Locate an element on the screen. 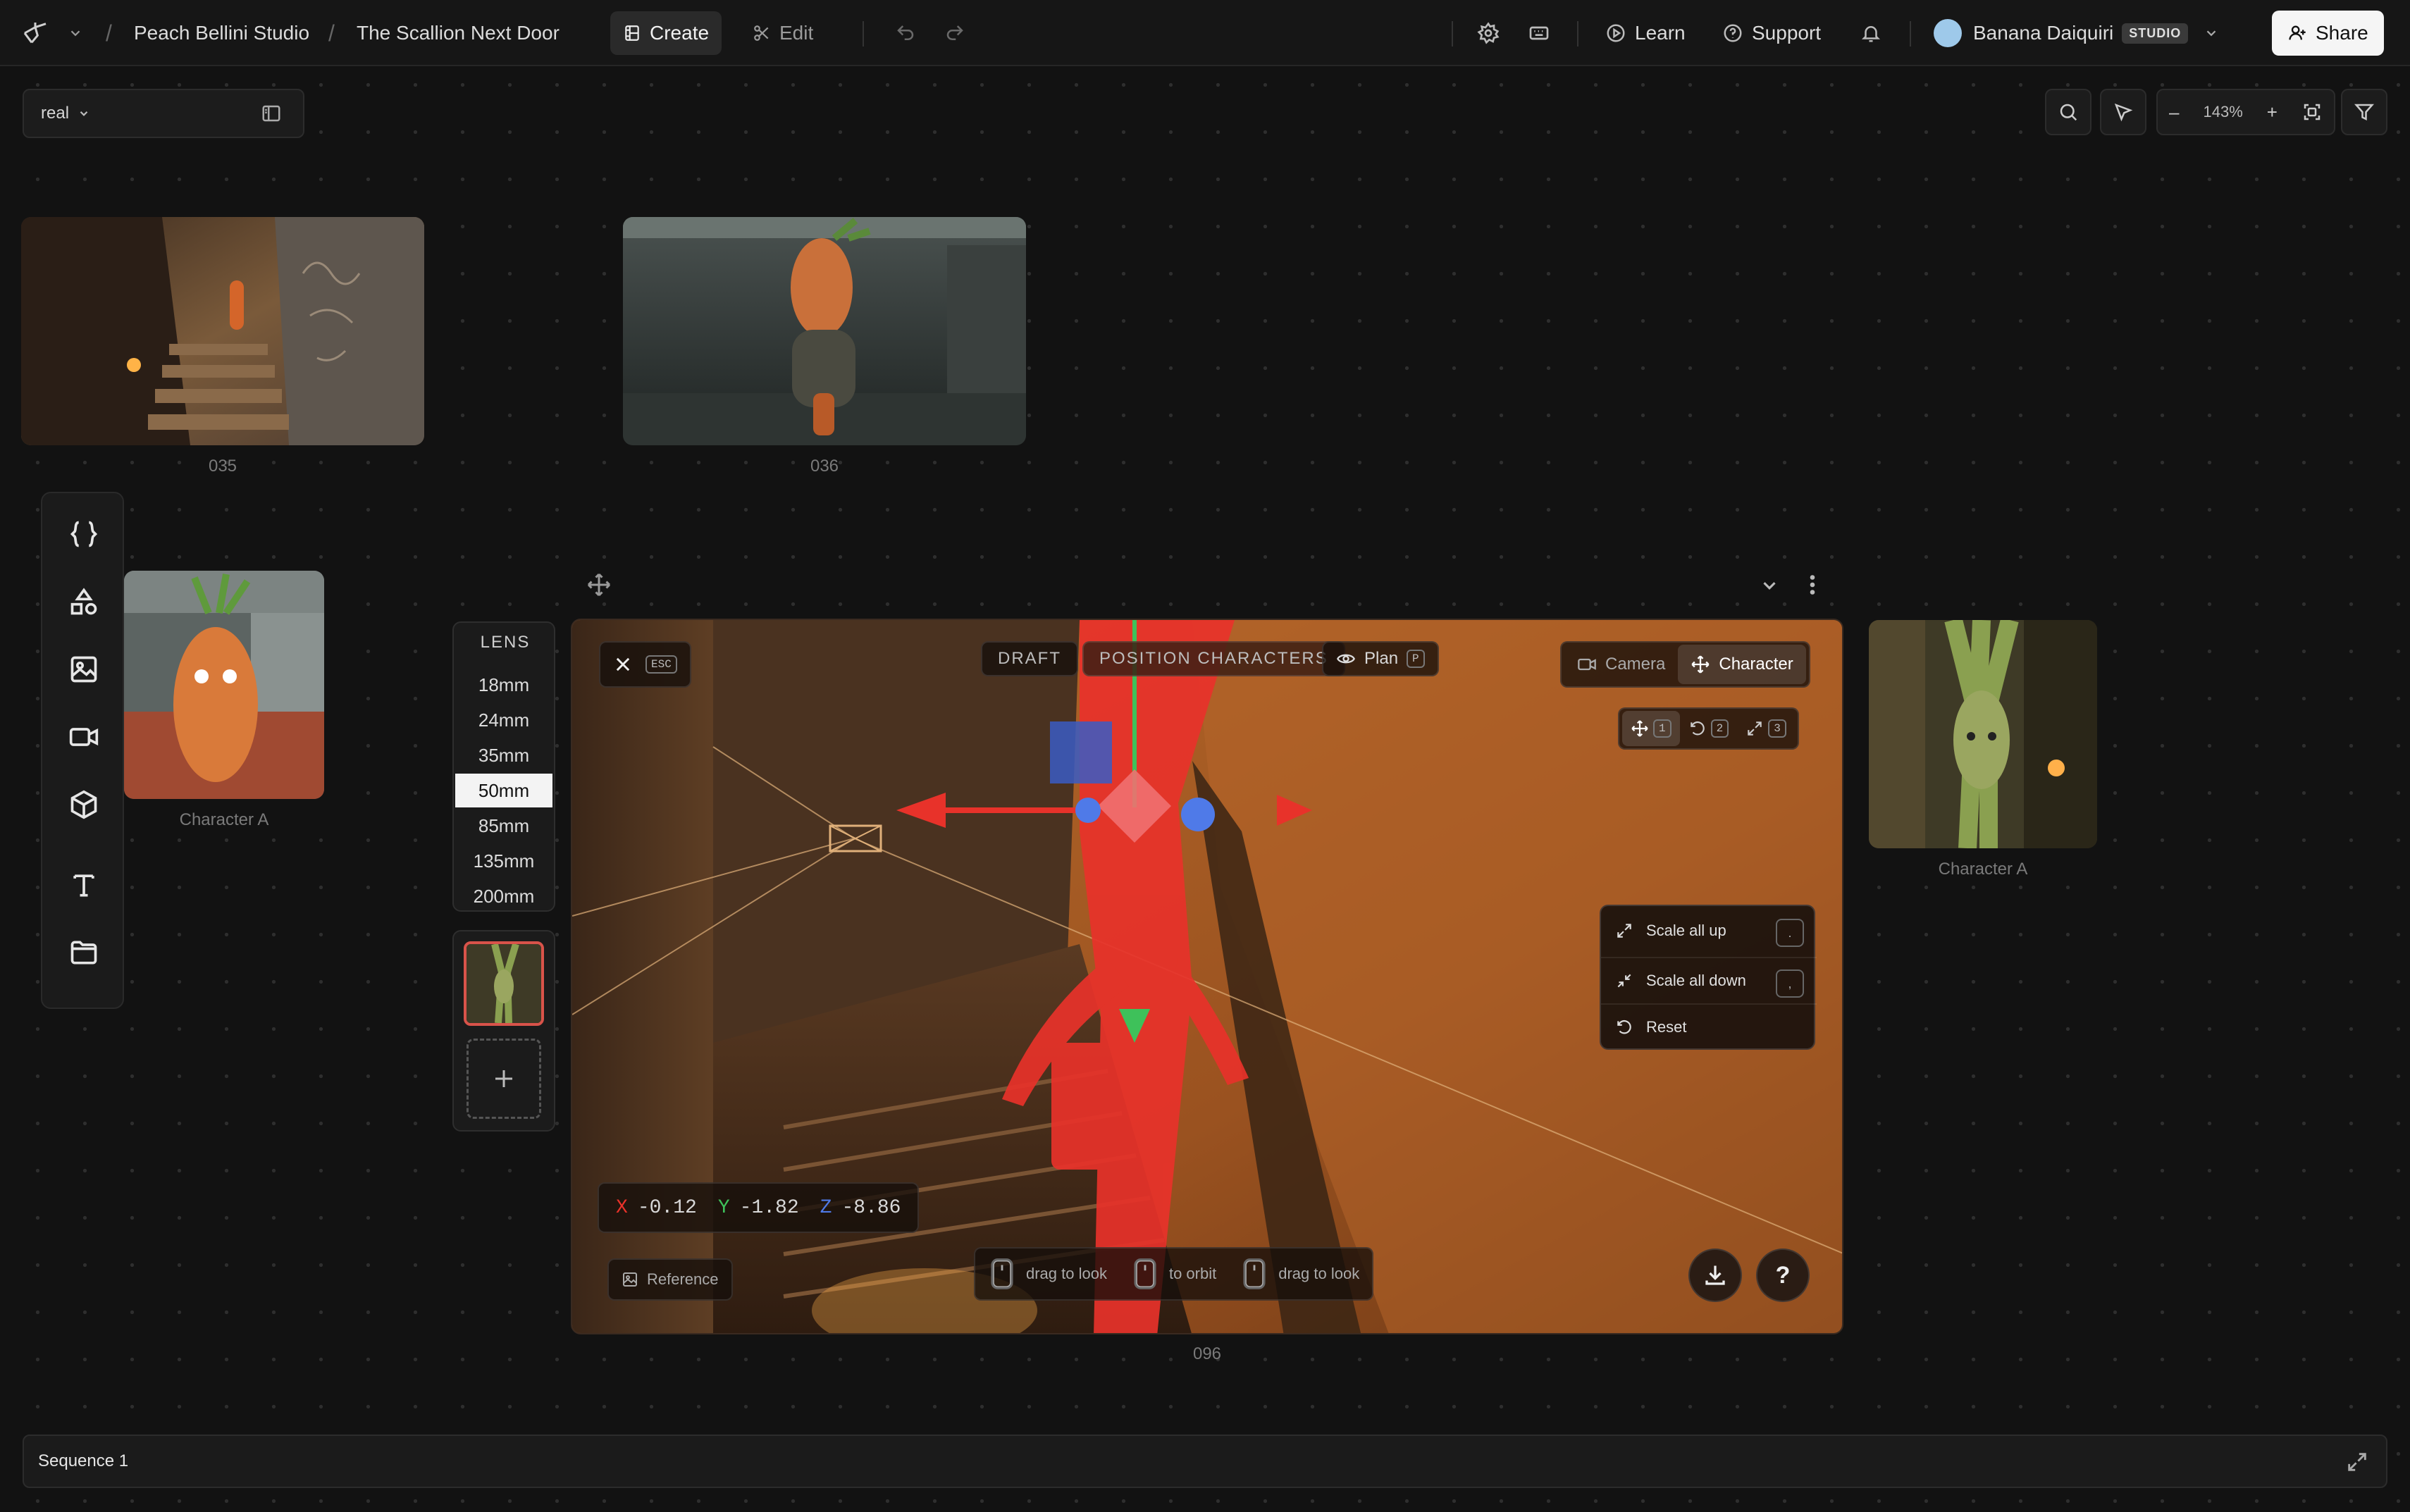 Image resolution: width=2410 pixels, height=1512 pixels. support-label: Support is located at coordinates (1787, 33).